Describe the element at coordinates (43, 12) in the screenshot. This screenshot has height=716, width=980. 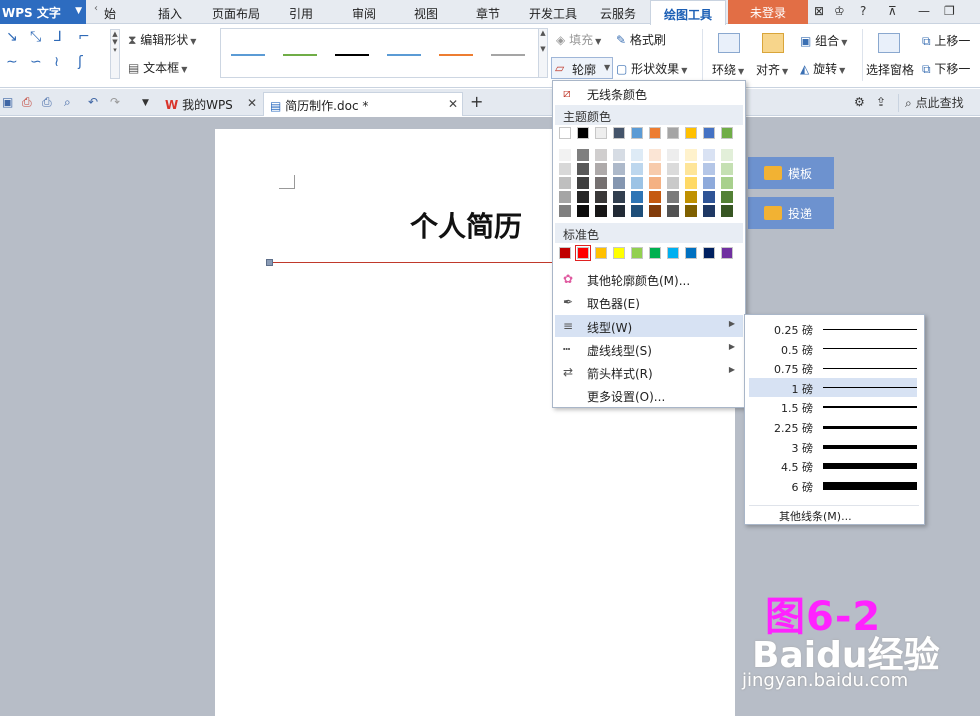
I see `app-menu-button: WPS 文字 ▼` at that location.